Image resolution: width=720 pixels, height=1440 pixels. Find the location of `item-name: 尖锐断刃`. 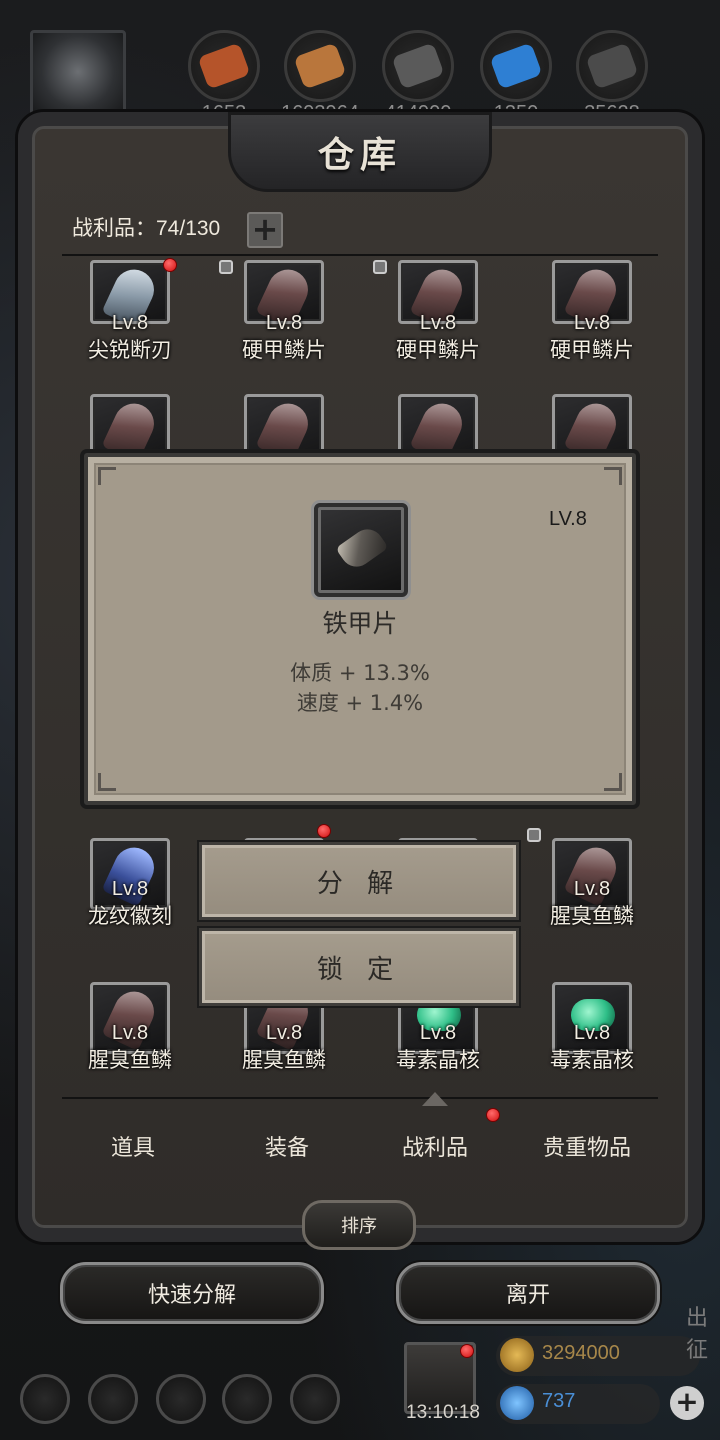

item-name: 尖锐断刃 is located at coordinates (130, 350).